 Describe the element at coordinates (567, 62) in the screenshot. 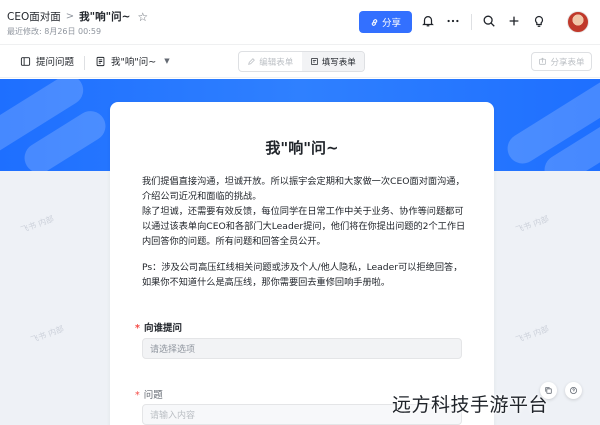

I see `share-form-label: 分享表单` at that location.